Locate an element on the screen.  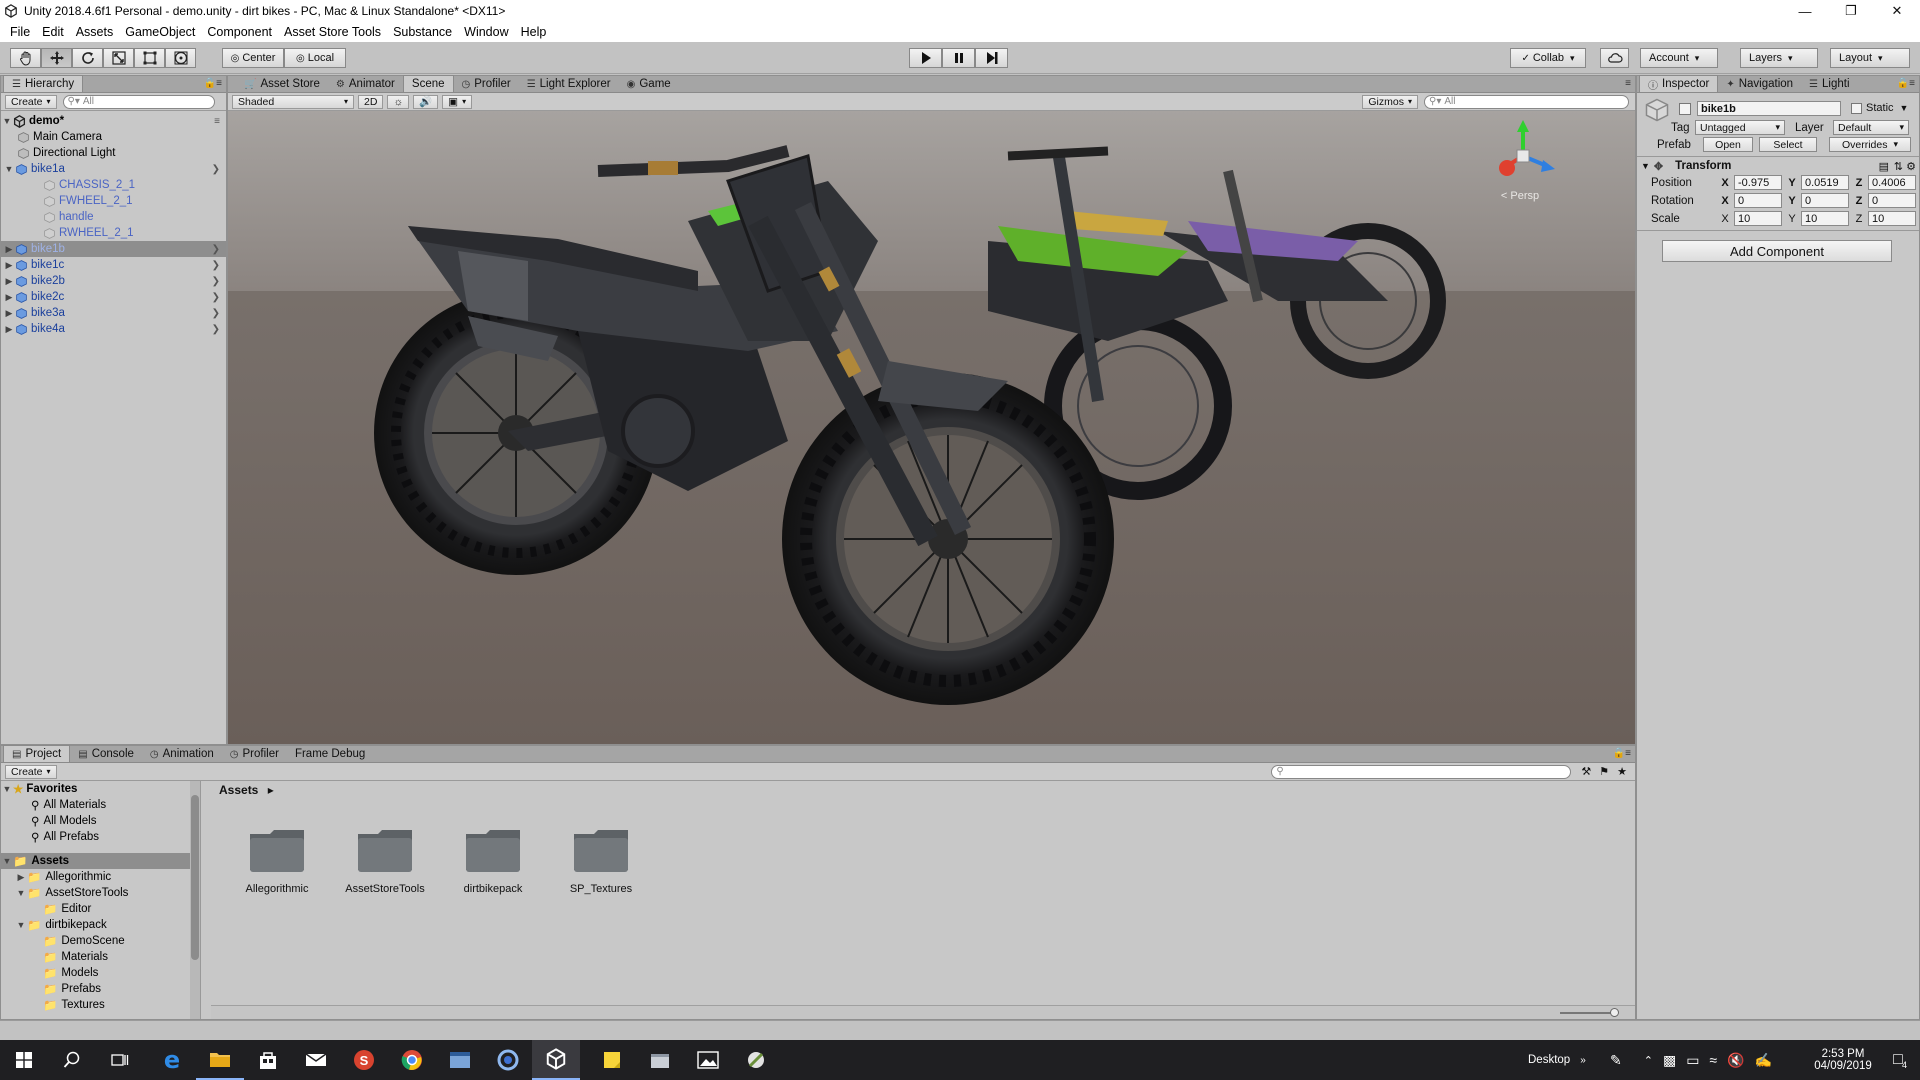
static-toggle: Static ▼ is located at coordinates (1879, 108).